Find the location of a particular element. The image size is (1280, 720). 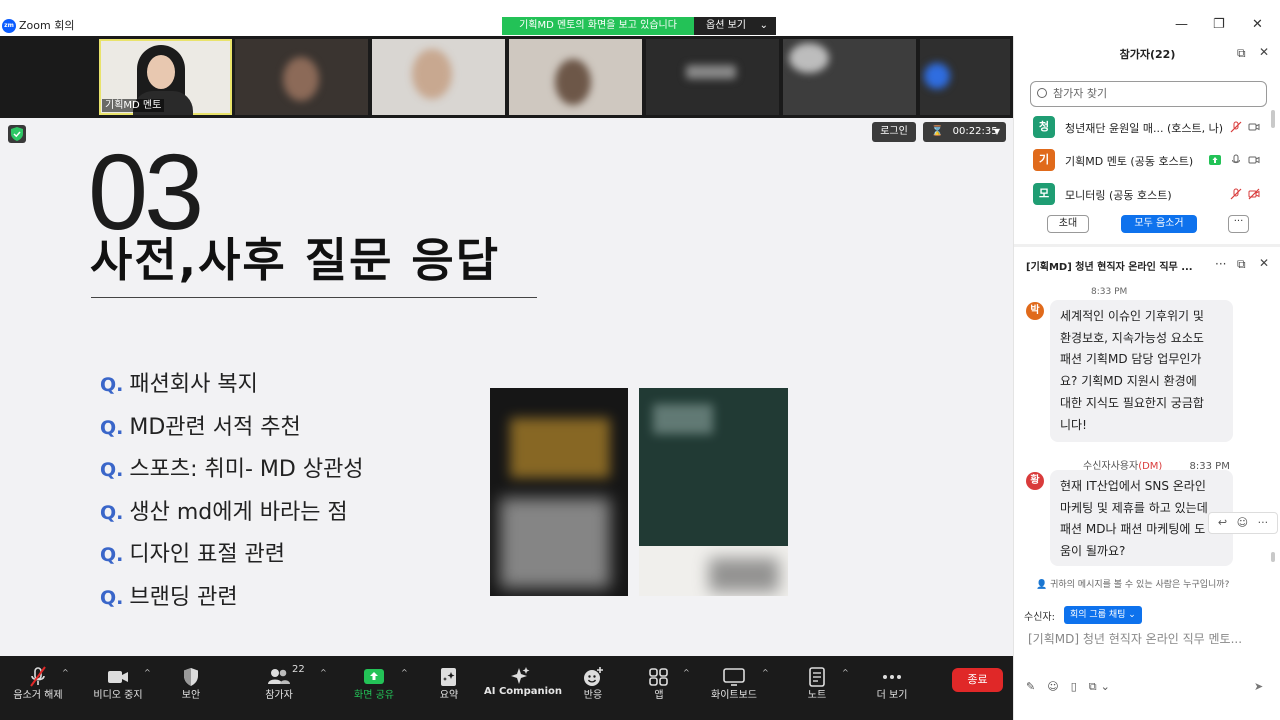

reply-icon: ↩ is located at coordinates (1222, 522).